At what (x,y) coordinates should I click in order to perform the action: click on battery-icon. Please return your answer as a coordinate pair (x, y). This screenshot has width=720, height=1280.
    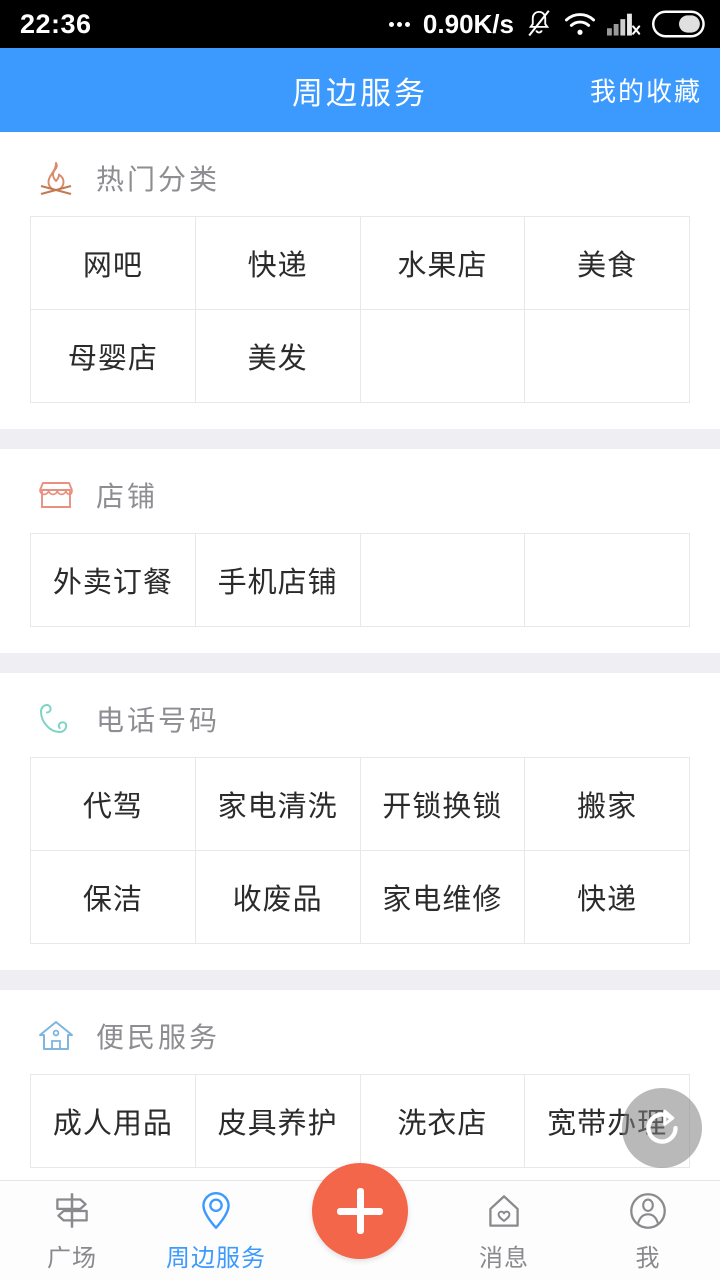
    Looking at the image, I should click on (678, 24).